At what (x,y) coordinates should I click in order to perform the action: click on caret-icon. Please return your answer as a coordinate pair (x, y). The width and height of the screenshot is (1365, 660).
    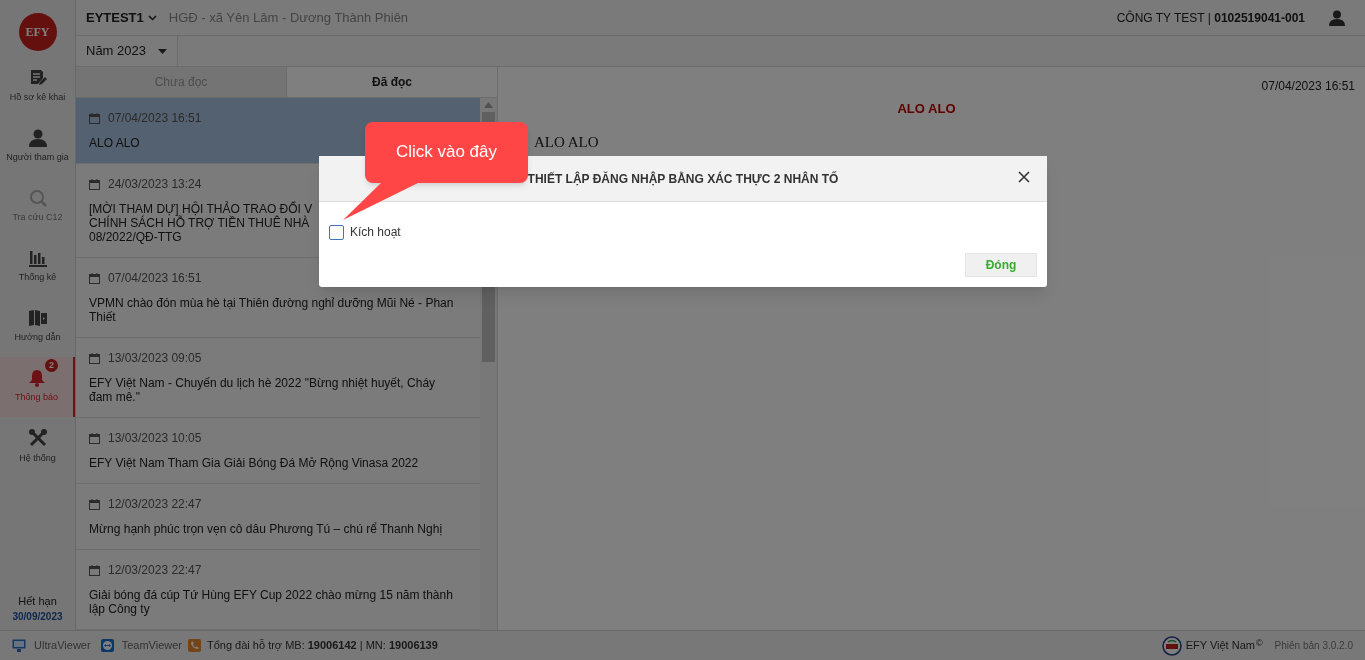
    Looking at the image, I should click on (162, 51).